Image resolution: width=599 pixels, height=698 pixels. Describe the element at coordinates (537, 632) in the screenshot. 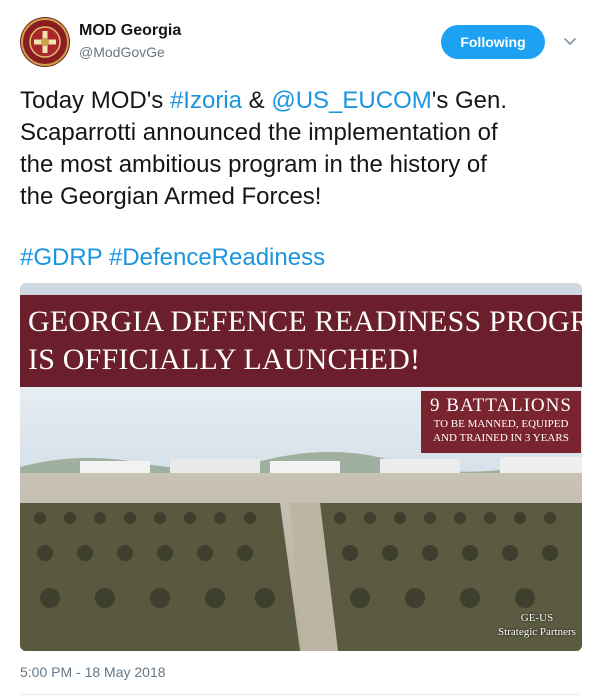

I see `partners-line-2: Strategic Partners` at that location.